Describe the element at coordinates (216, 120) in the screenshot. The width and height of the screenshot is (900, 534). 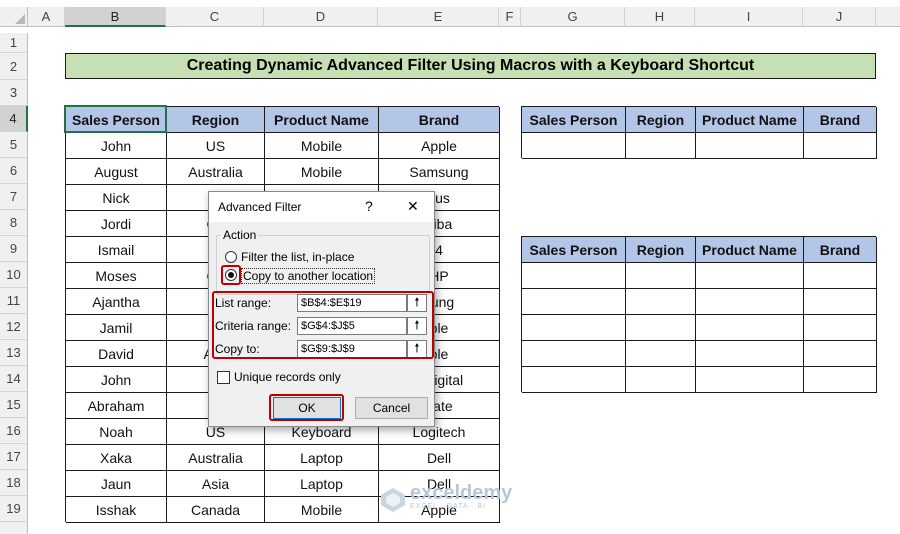
I see `main_table-header-cell: Region` at that location.